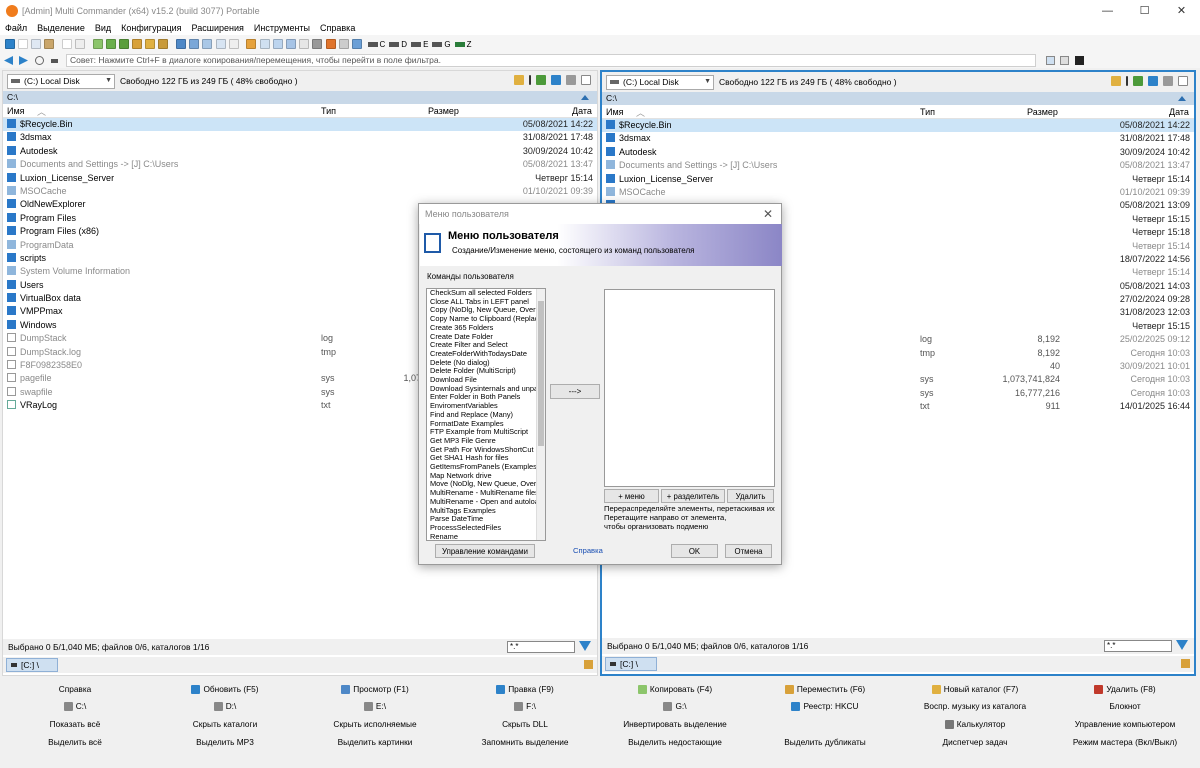 Image resolution: width=1200 pixels, height=768 pixels. Describe the element at coordinates (75, 706) in the screenshot. I see `function-button: C:\` at that location.